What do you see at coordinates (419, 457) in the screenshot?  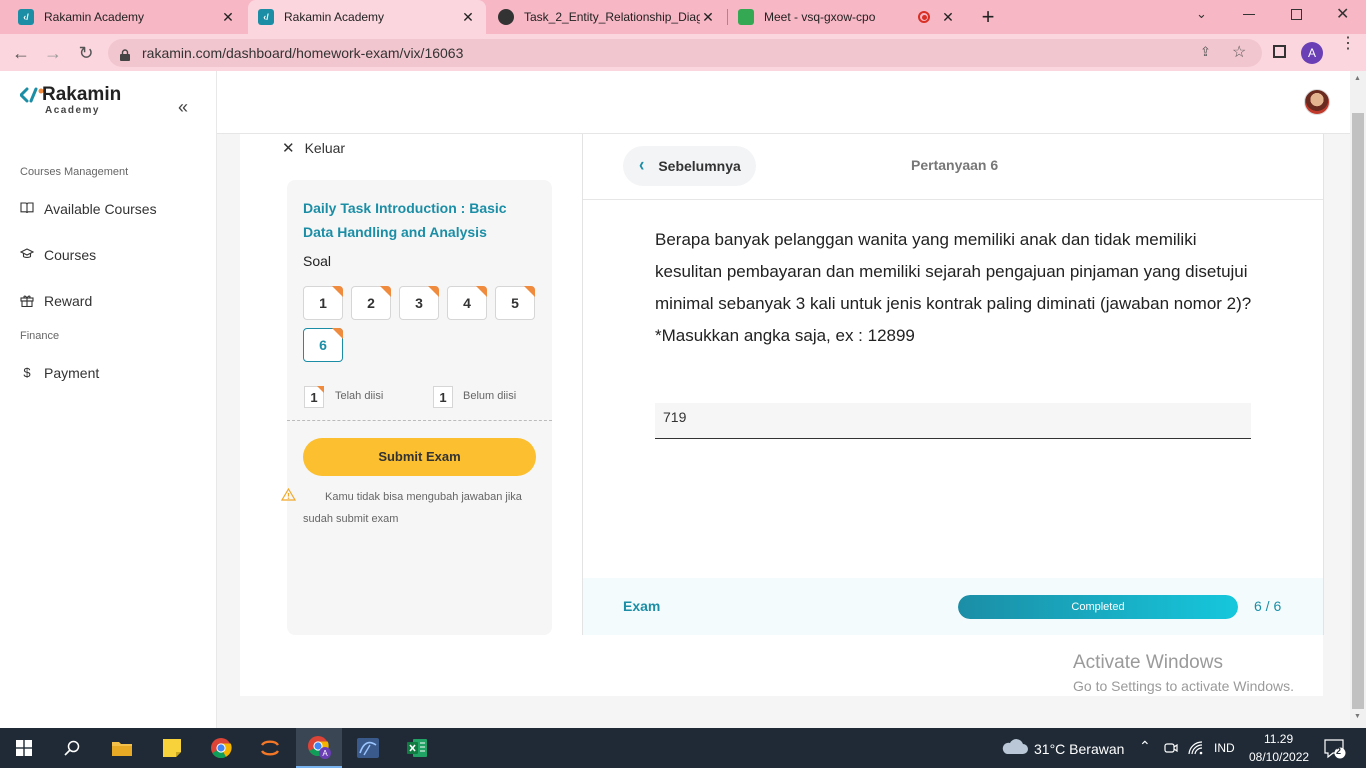 I see `submit-exam-button: Submit Exam` at bounding box center [419, 457].